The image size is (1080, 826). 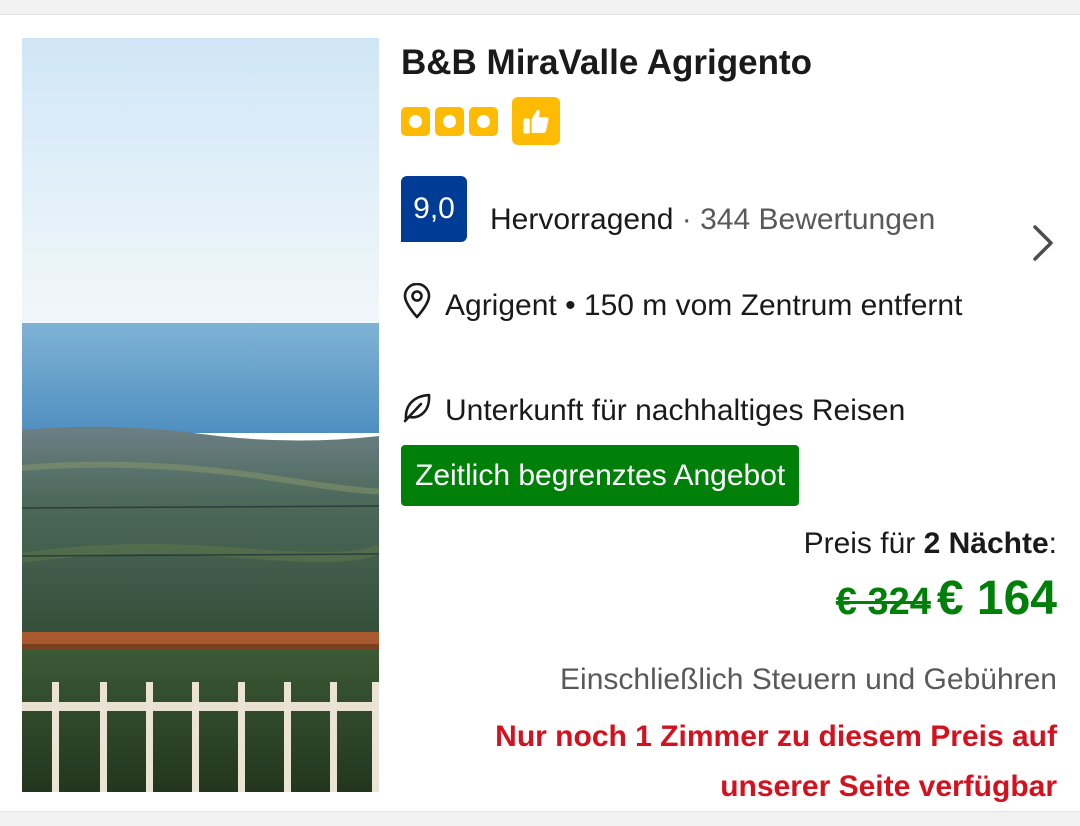 I want to click on star-rating, so click(x=480, y=121).